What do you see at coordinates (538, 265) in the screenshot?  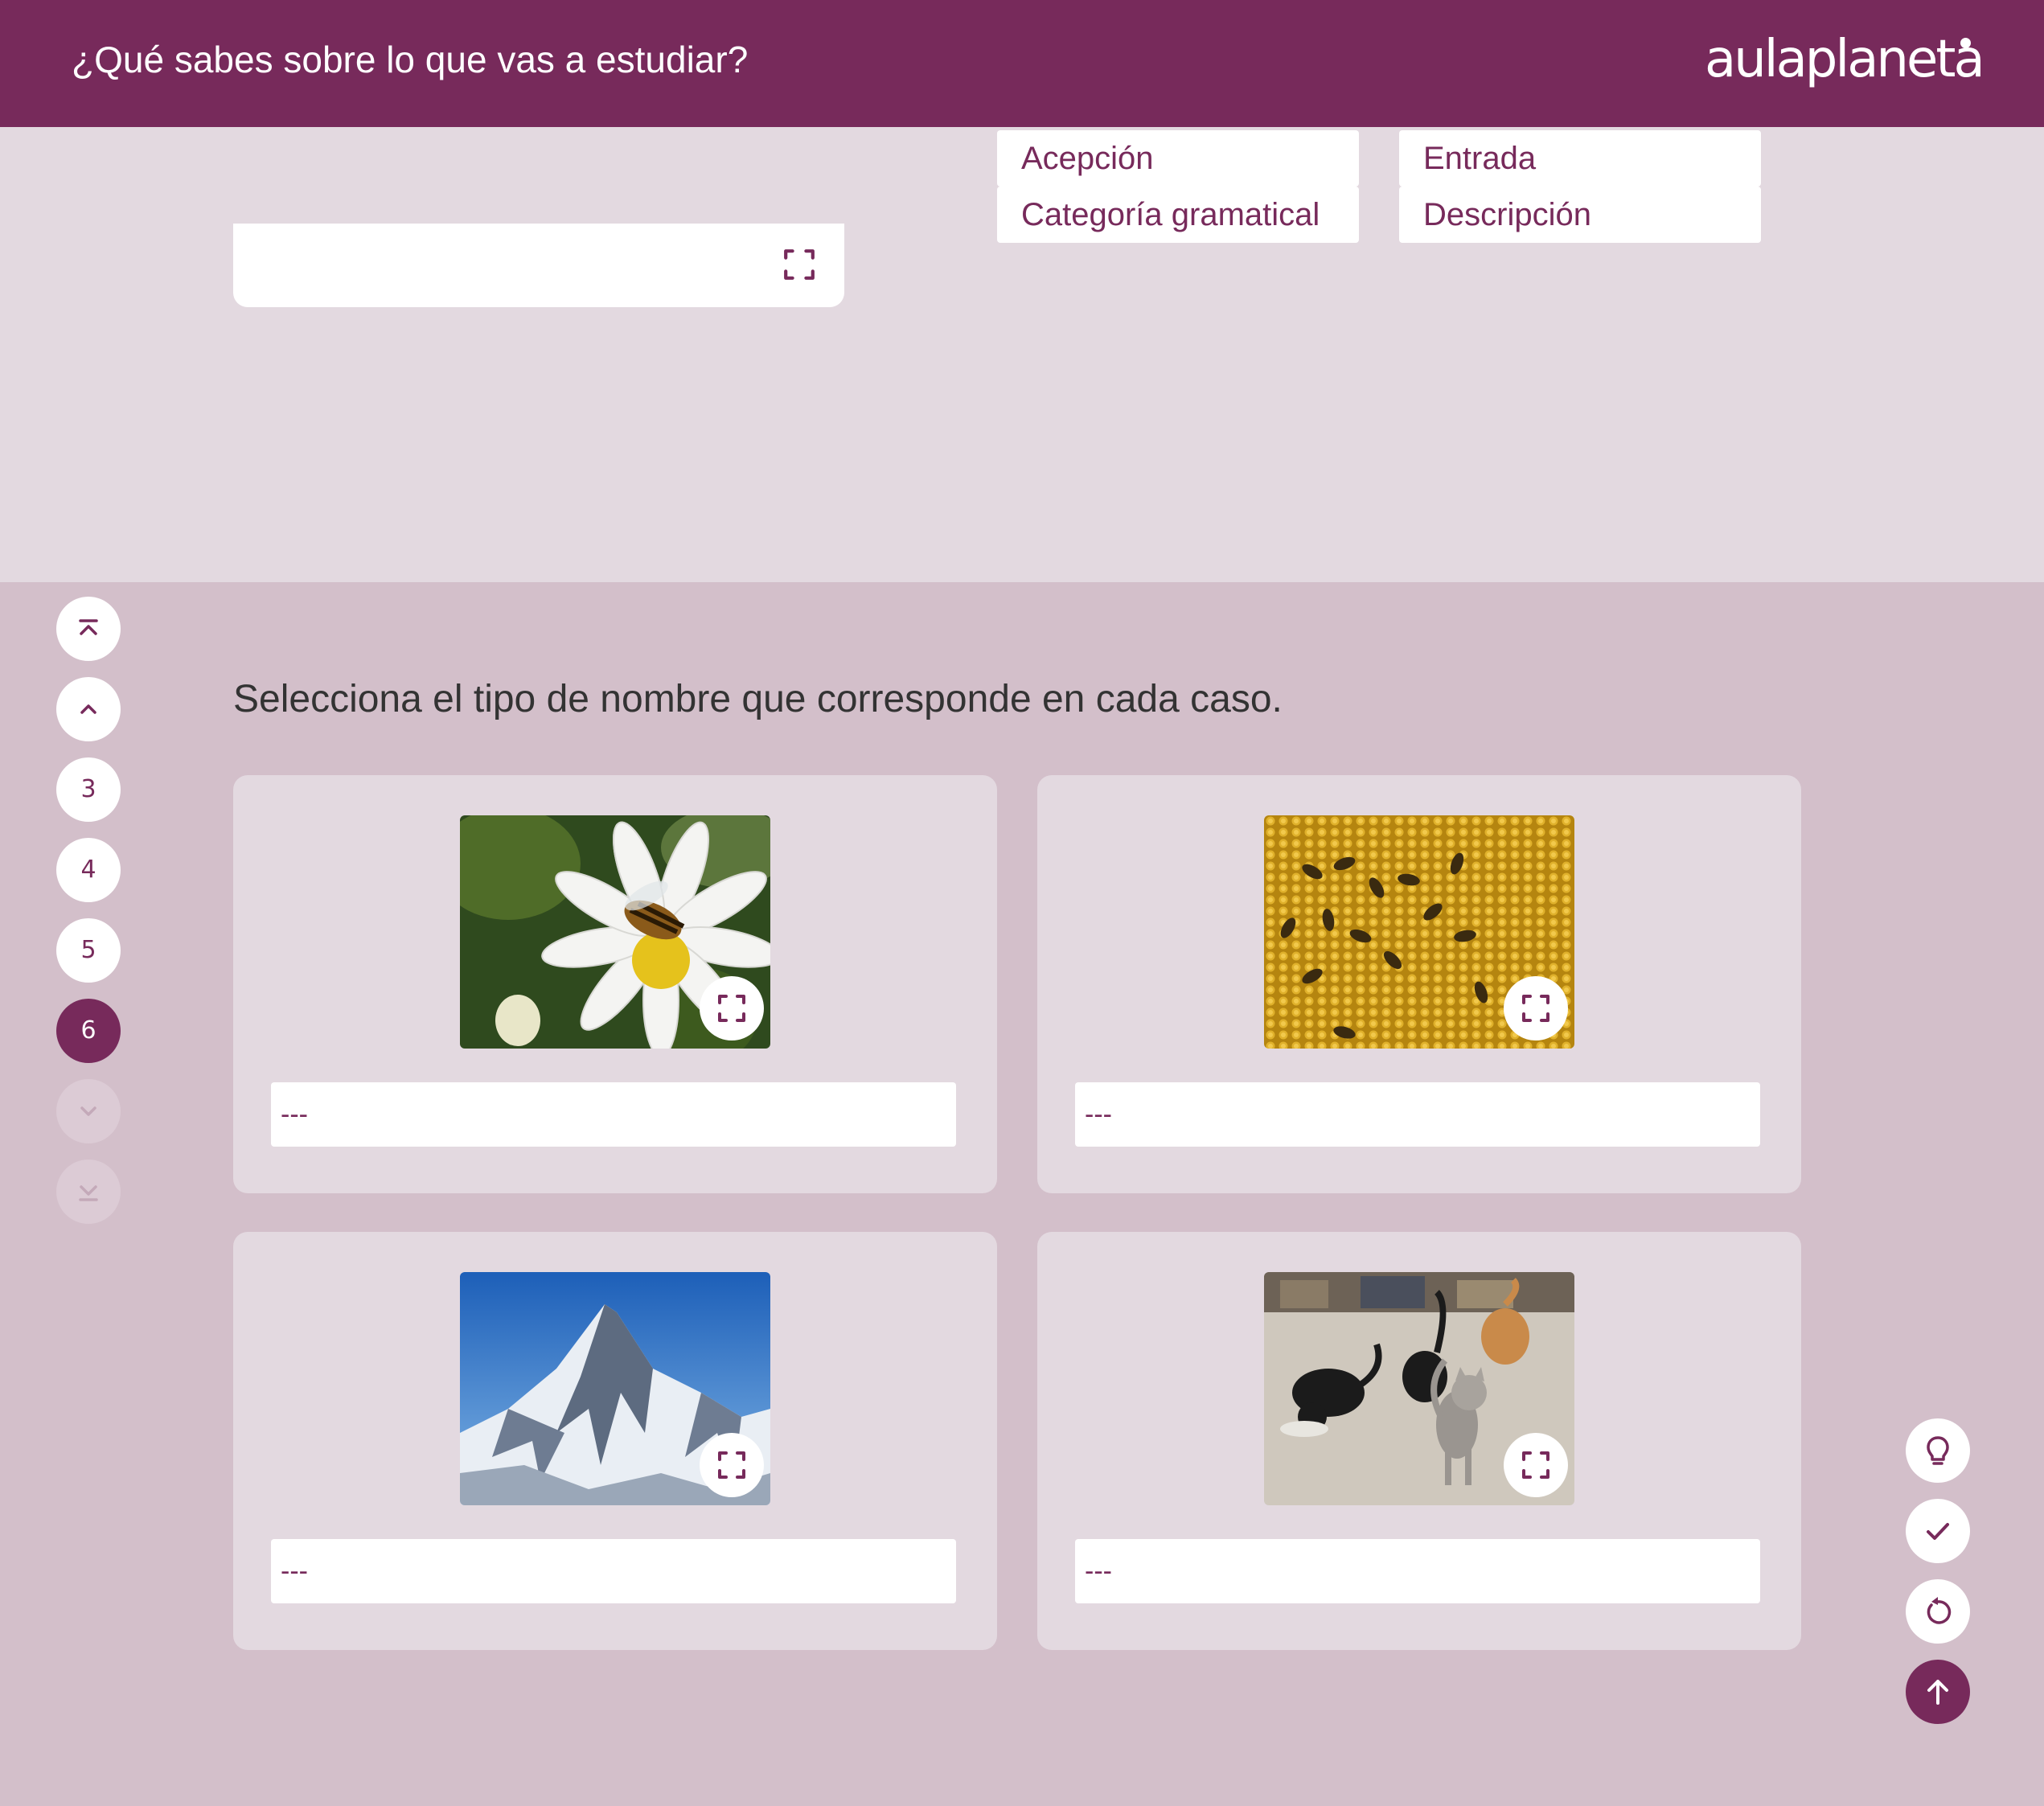 I see `previous-image-card` at bounding box center [538, 265].